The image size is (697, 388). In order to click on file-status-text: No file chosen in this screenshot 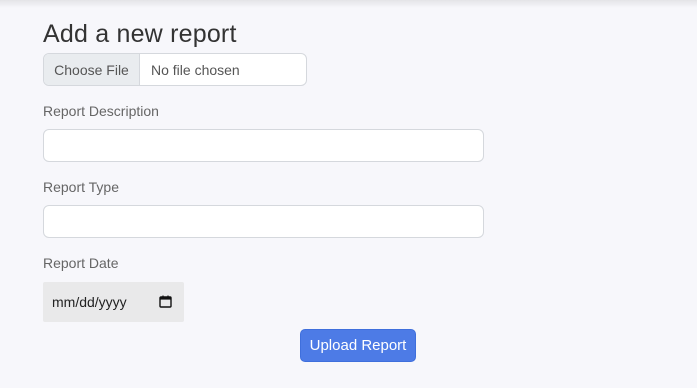, I will do `click(195, 69)`.